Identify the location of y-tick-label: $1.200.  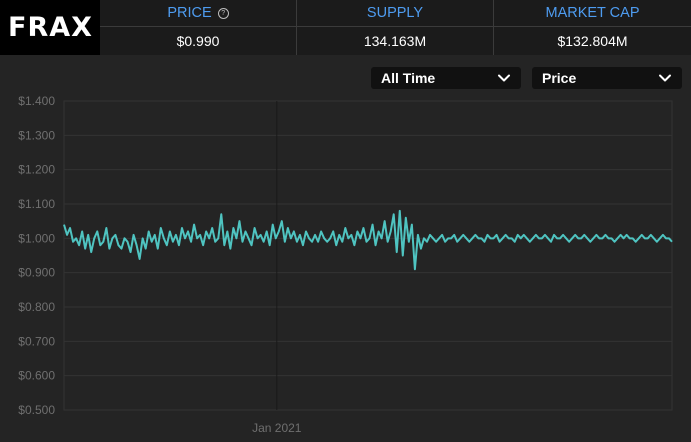
(36, 170).